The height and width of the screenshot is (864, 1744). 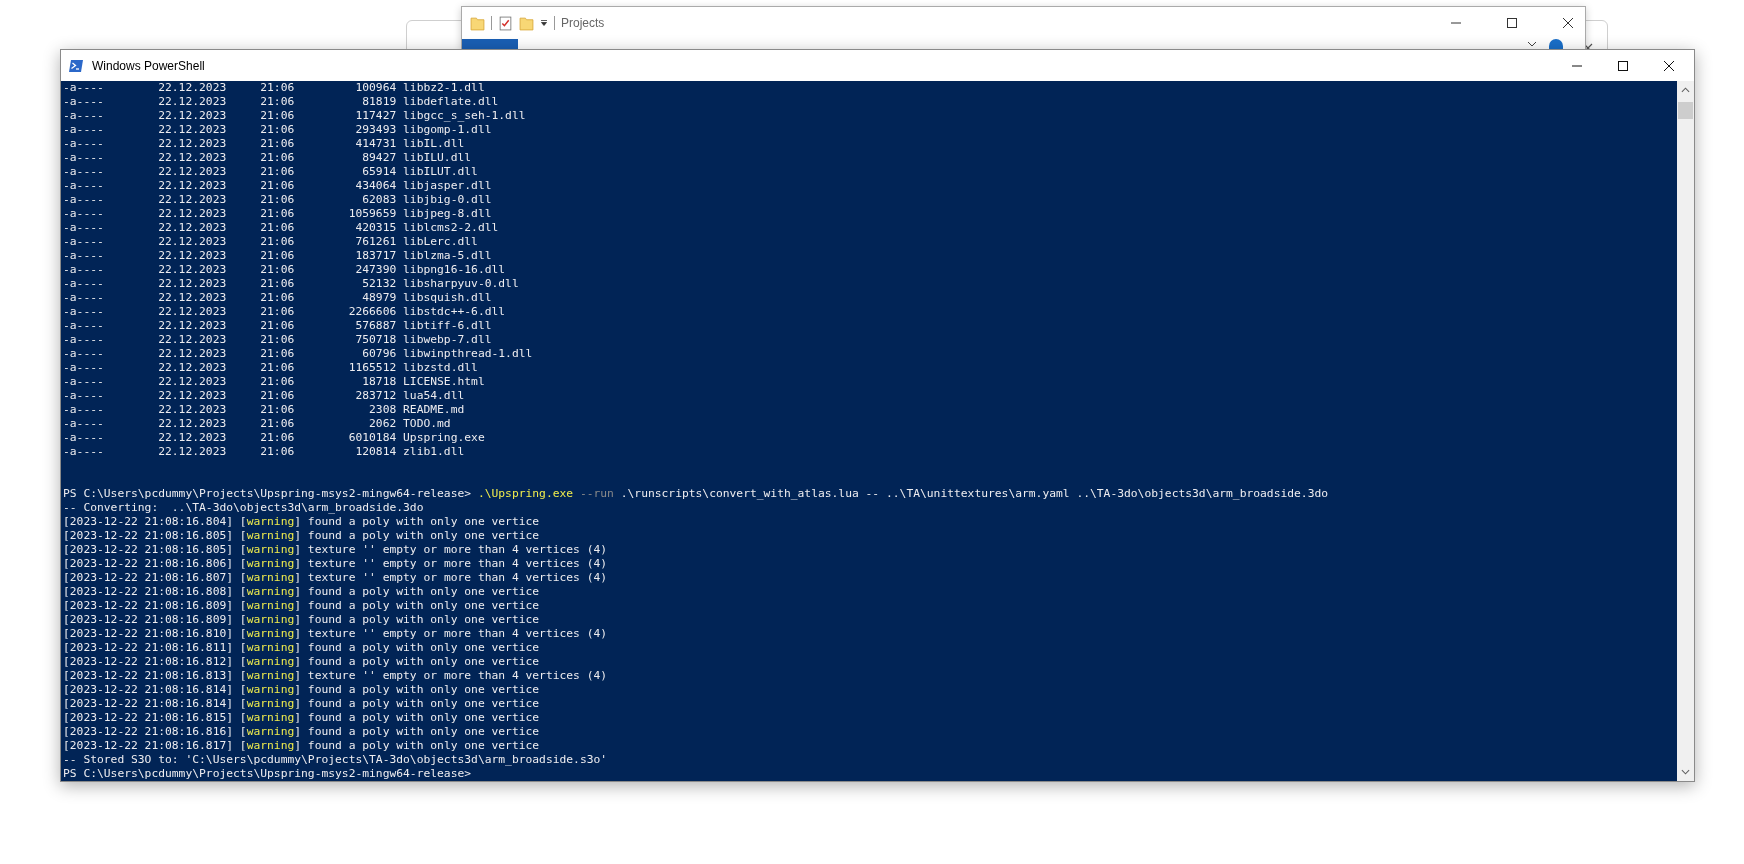 What do you see at coordinates (271, 242) in the screenshot?
I see `console-line: -a---- 22.12.2023 21:06 761261 libLerc.dll` at bounding box center [271, 242].